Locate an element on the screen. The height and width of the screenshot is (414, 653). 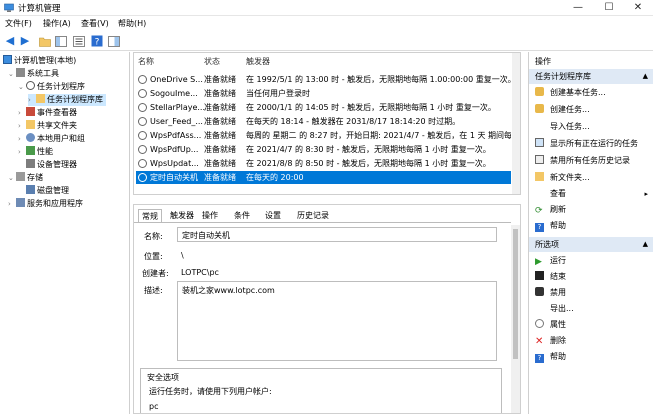
title-bar: 计算机管理 — ☐ ✕ is located at coordinates (326, 8).